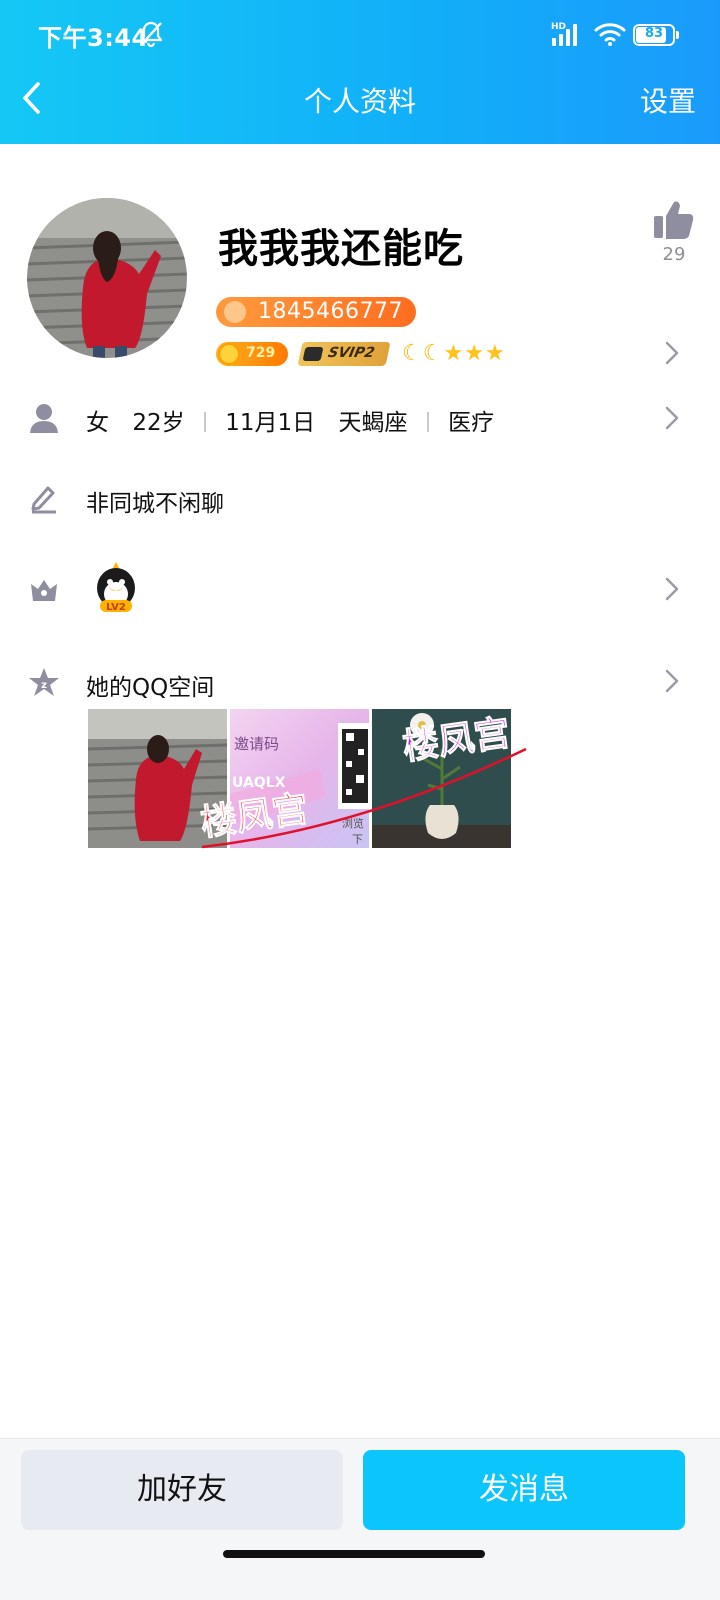 The image size is (720, 1600). I want to click on top-header: 下午3:44 HD 83 个人资料 设置, so click(360, 72).